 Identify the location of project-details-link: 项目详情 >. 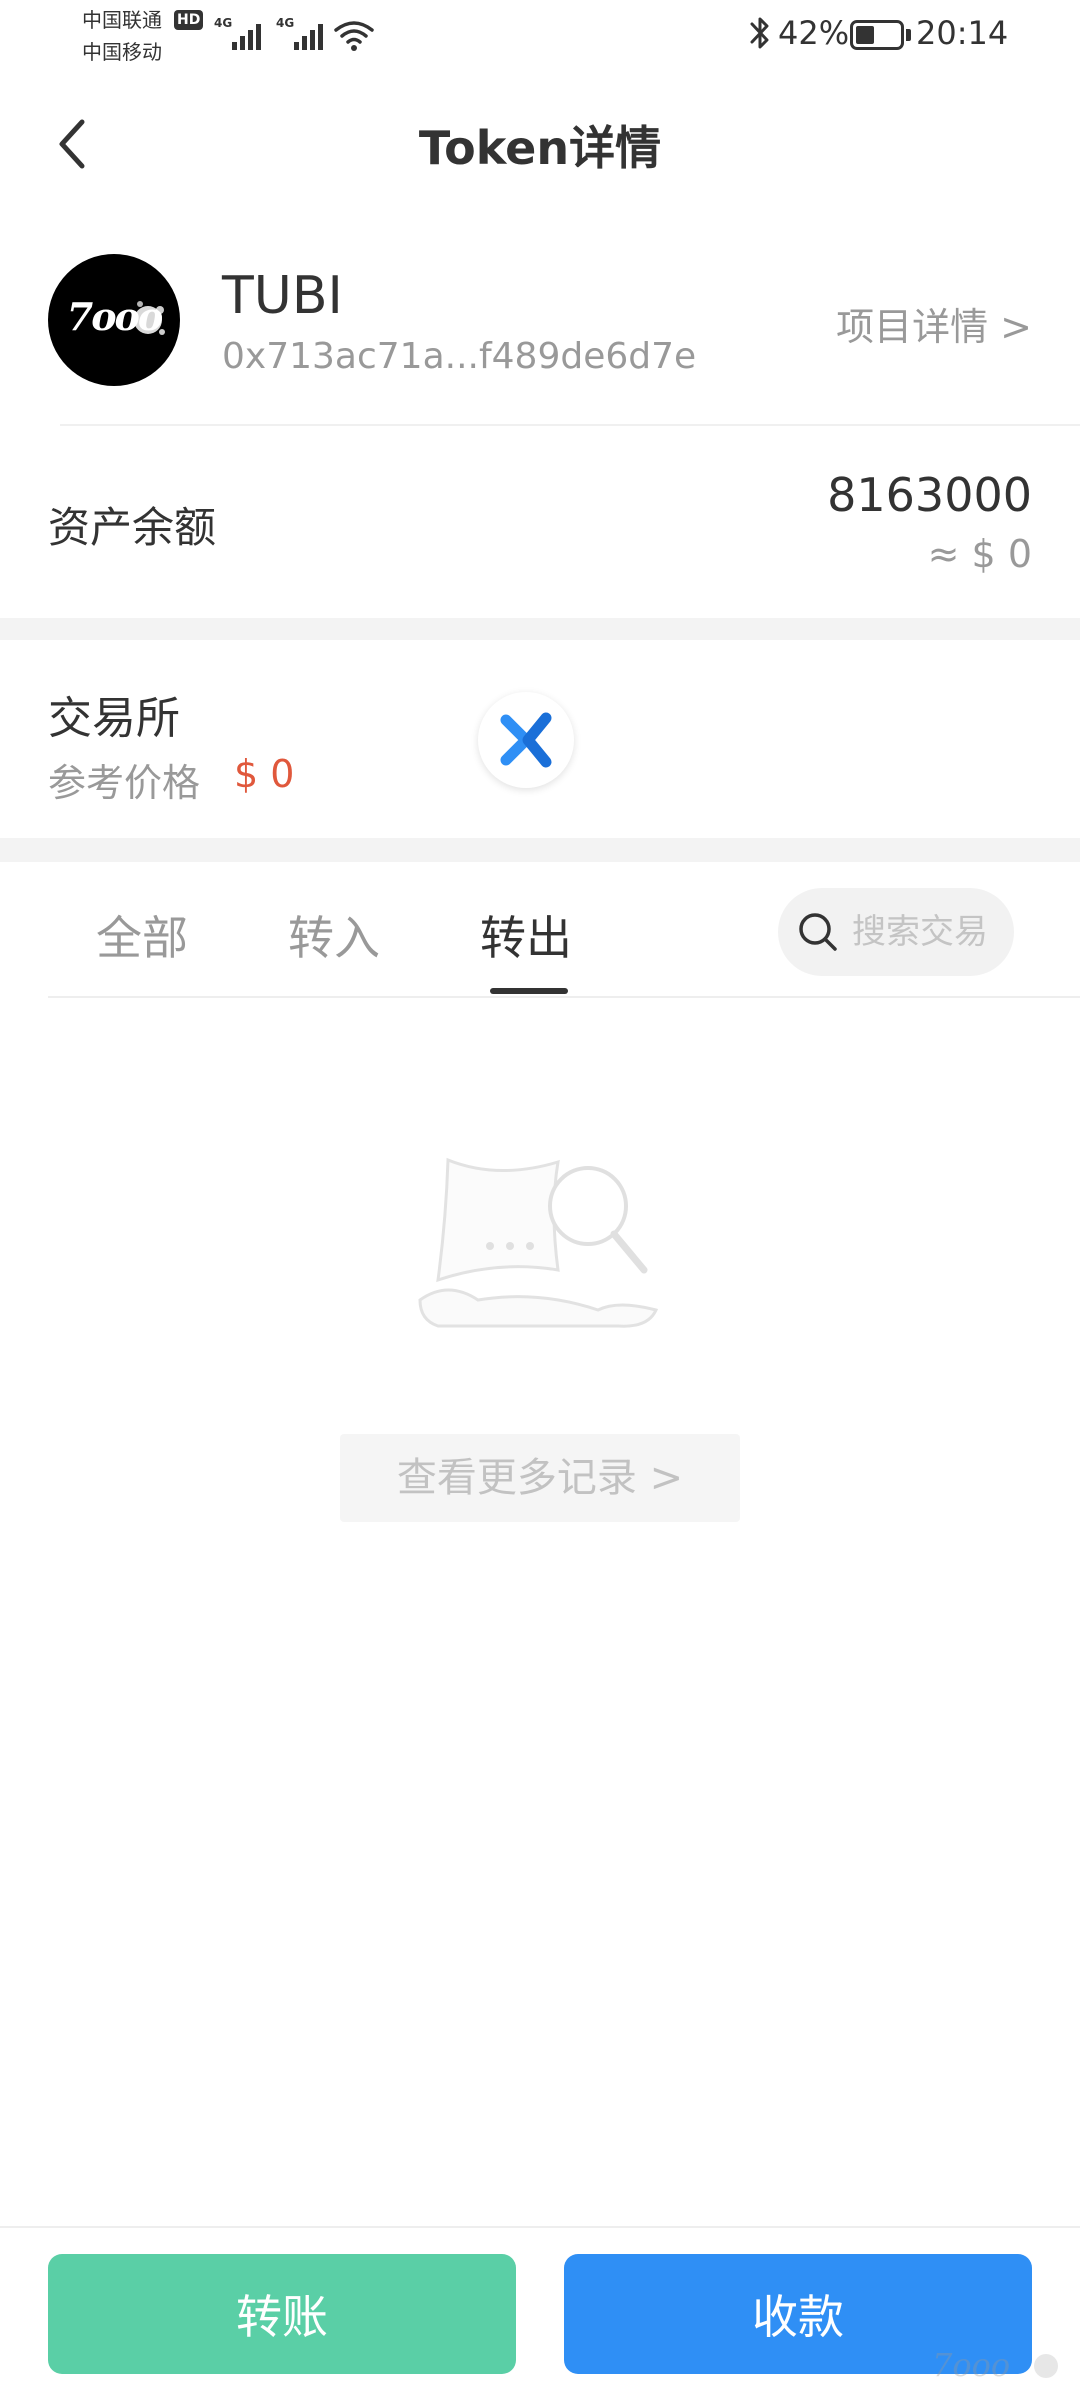
(934, 323).